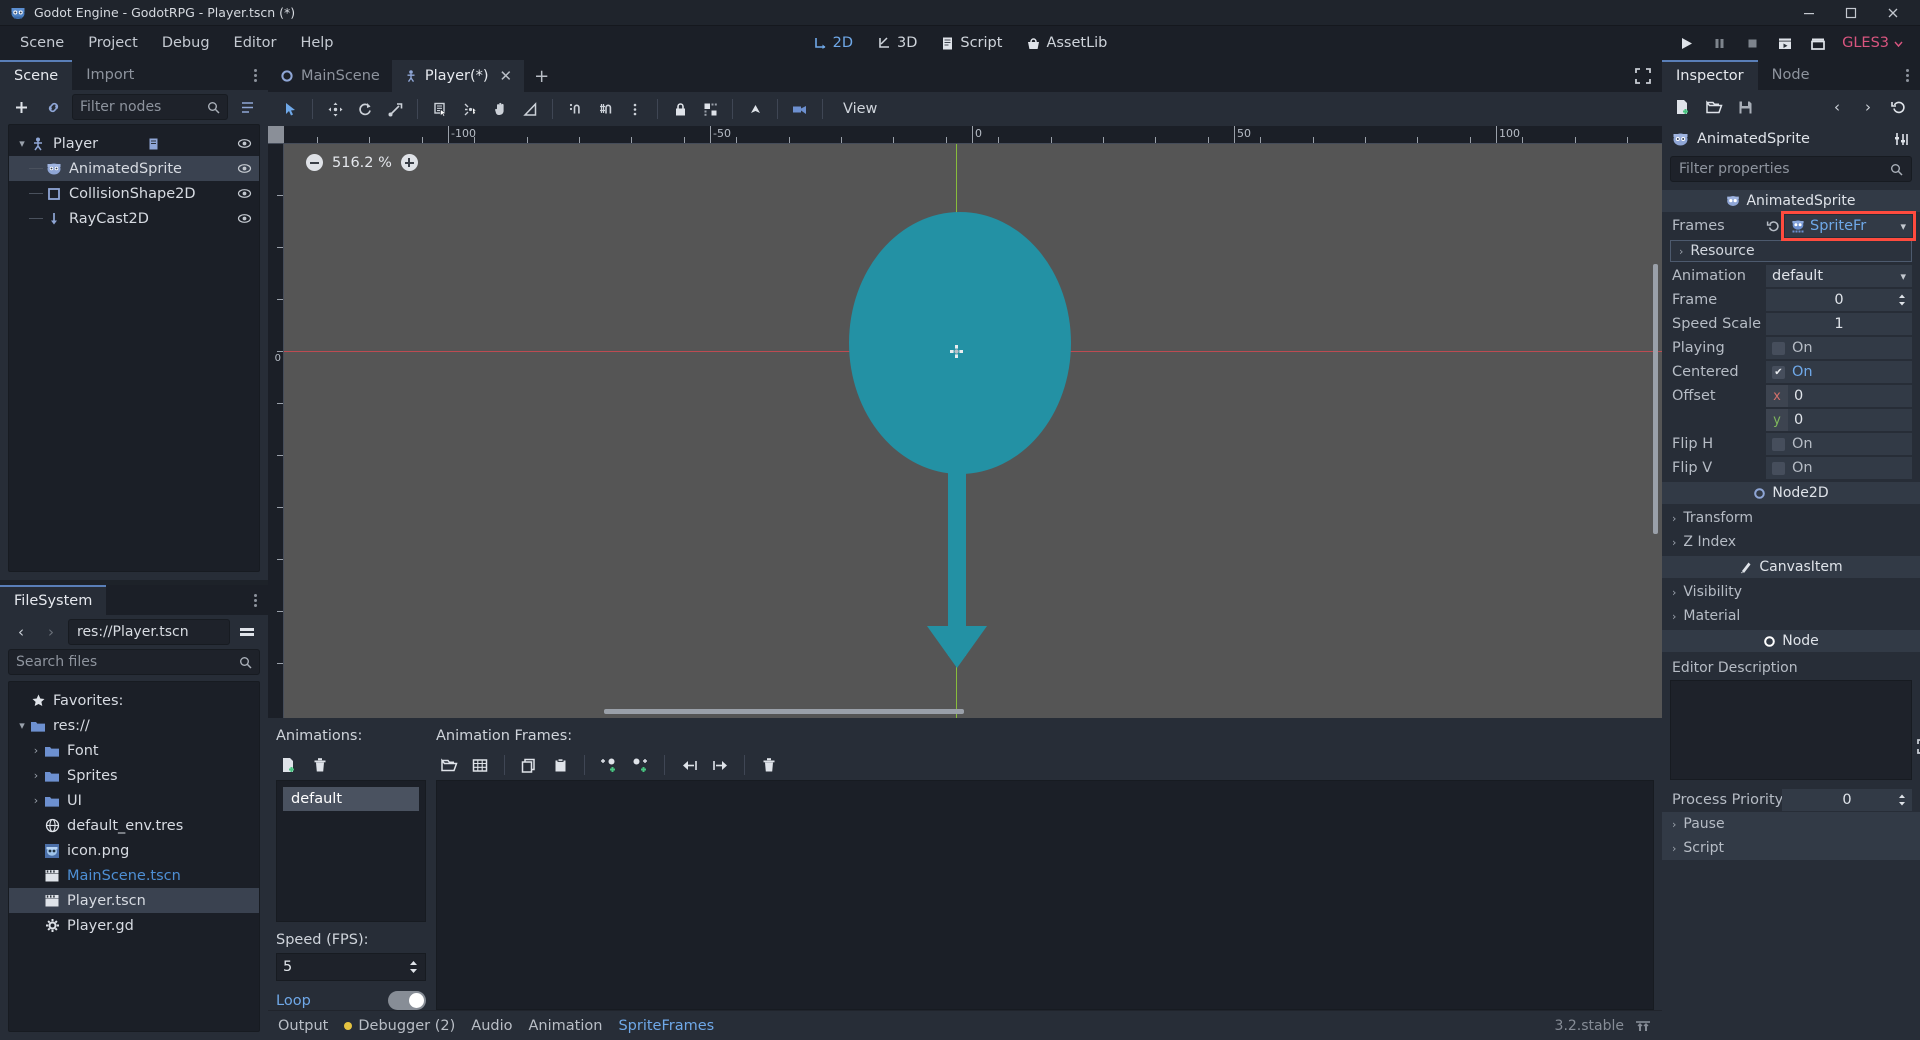  Describe the element at coordinates (971, 43) in the screenshot. I see `mode-script-button: Script` at that location.